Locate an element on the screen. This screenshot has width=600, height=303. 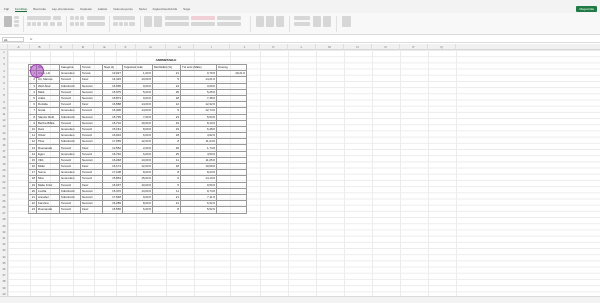
row-header: 26 is located at coordinates (4, 207).